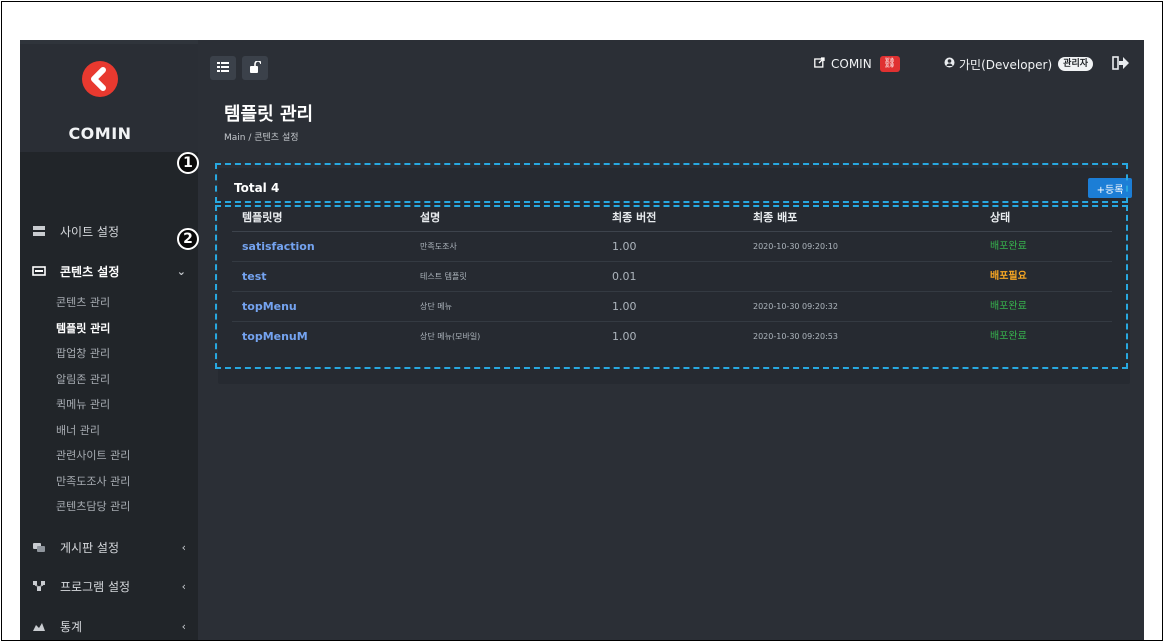 The height and width of the screenshot is (642, 1164). What do you see at coordinates (109, 354) in the screenshot?
I see `sidebar-subitem-popup: 팝업창 관리` at bounding box center [109, 354].